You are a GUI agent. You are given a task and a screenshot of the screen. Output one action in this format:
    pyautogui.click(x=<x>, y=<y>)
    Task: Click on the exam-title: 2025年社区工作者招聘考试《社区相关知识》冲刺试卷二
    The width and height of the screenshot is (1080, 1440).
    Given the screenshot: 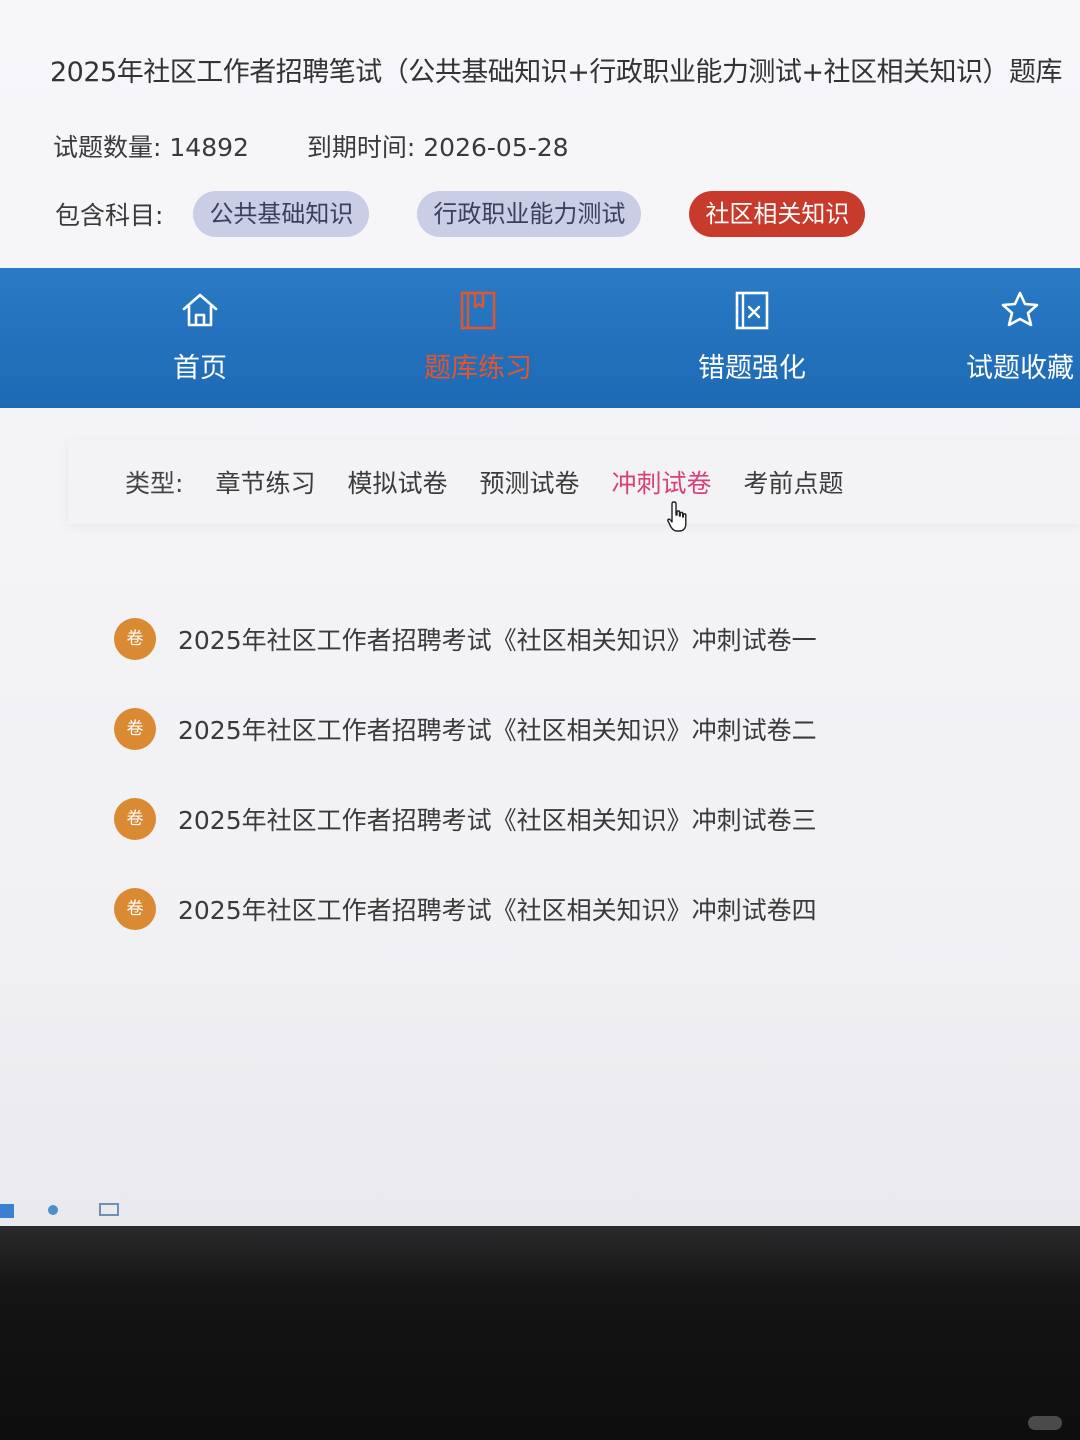 What is the action you would take?
    pyautogui.click(x=497, y=729)
    